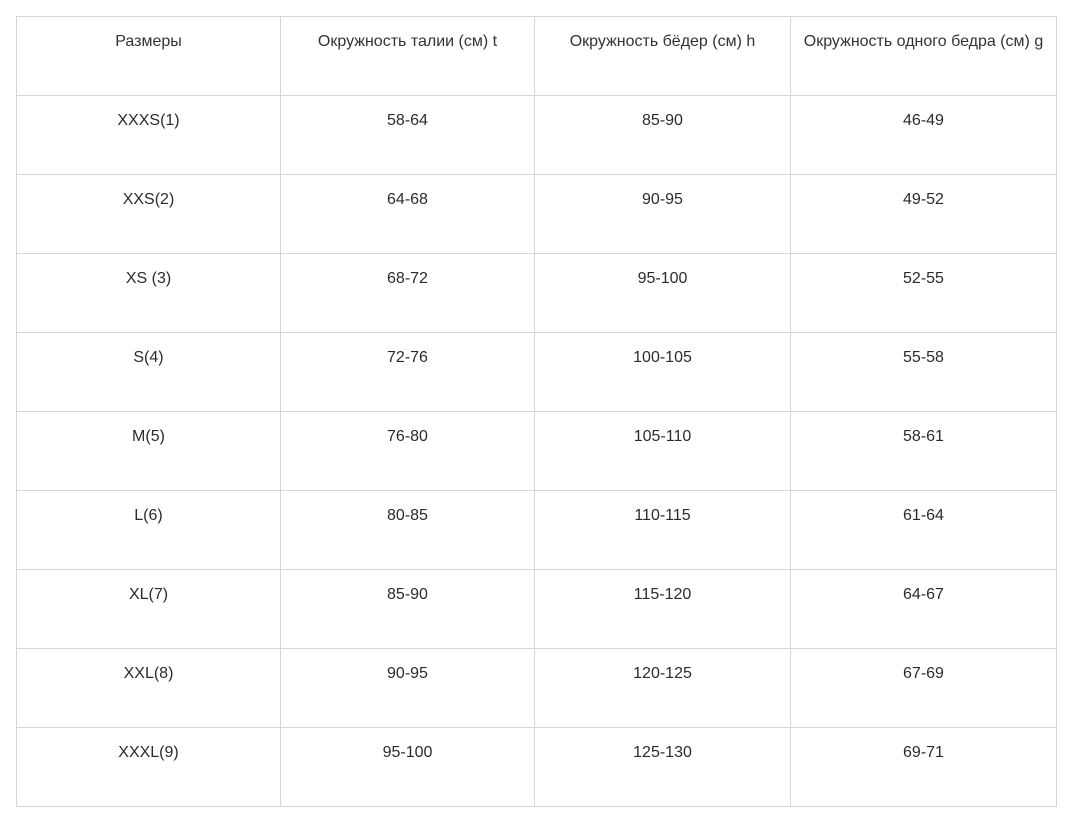 This screenshot has height=821, width=1067. Describe the element at coordinates (662, 214) in the screenshot. I see `cell-hips: 90-95` at that location.